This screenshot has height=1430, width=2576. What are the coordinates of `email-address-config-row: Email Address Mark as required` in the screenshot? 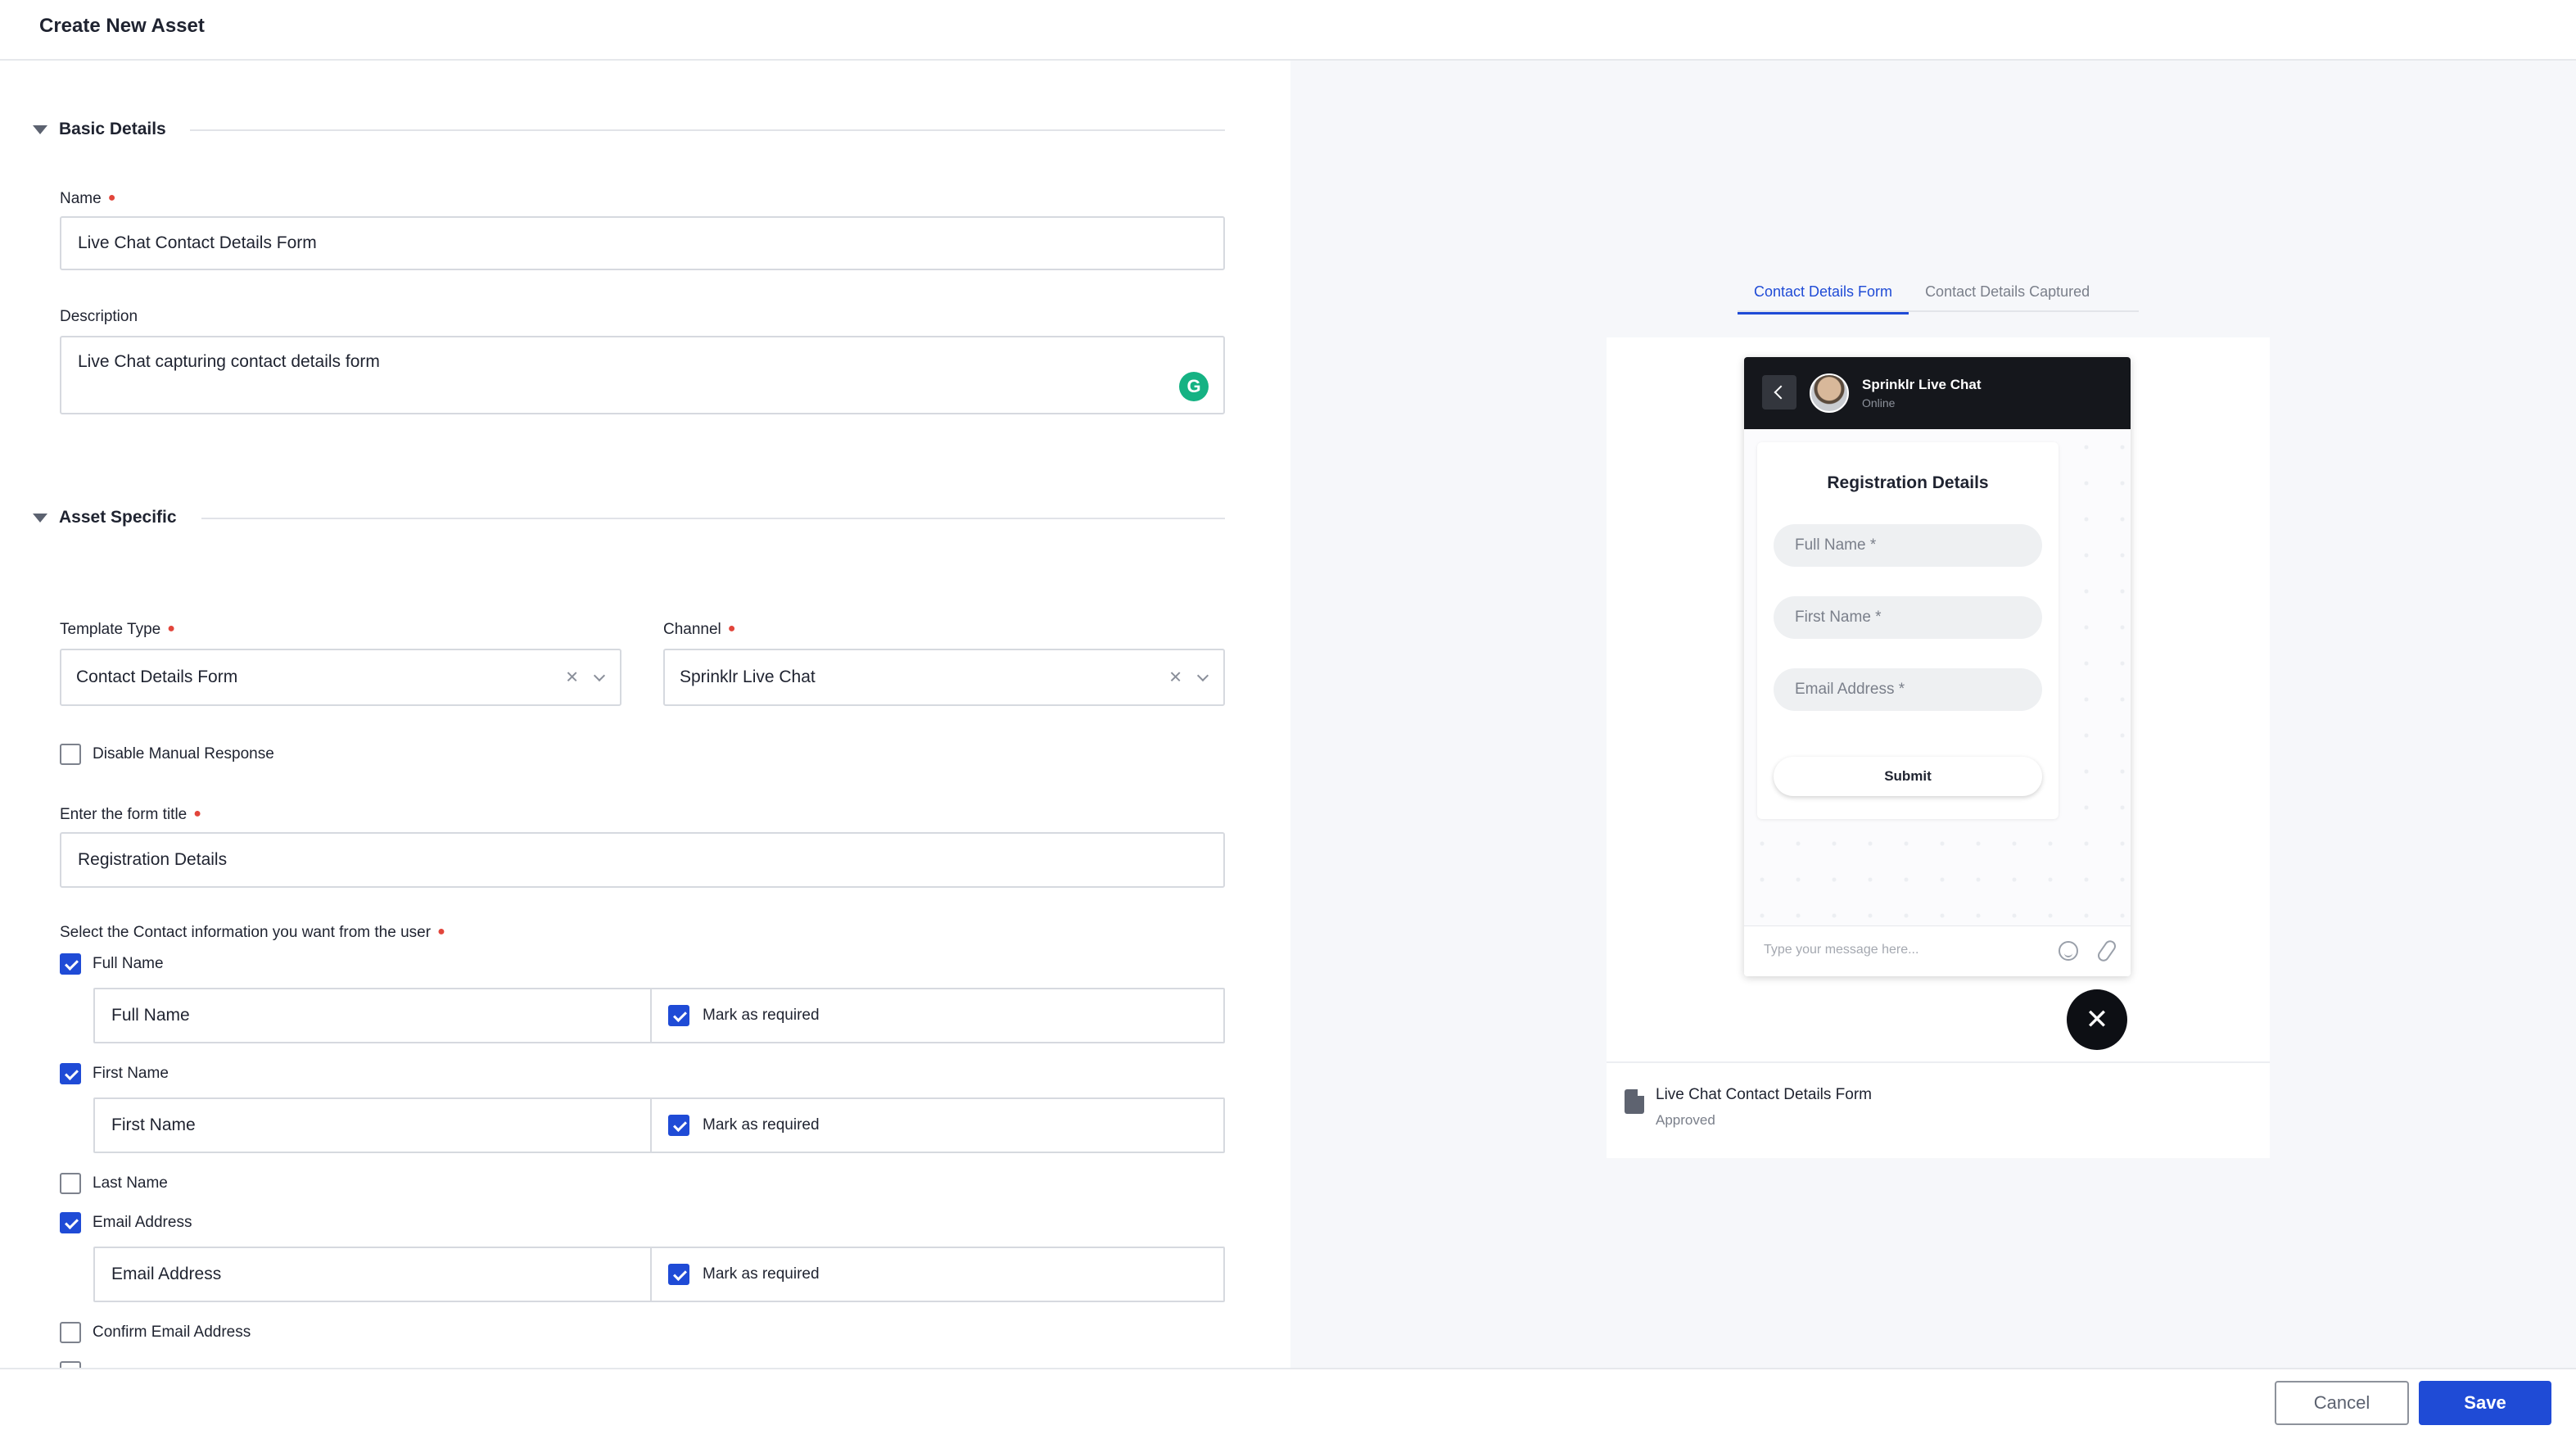 It's located at (659, 1274).